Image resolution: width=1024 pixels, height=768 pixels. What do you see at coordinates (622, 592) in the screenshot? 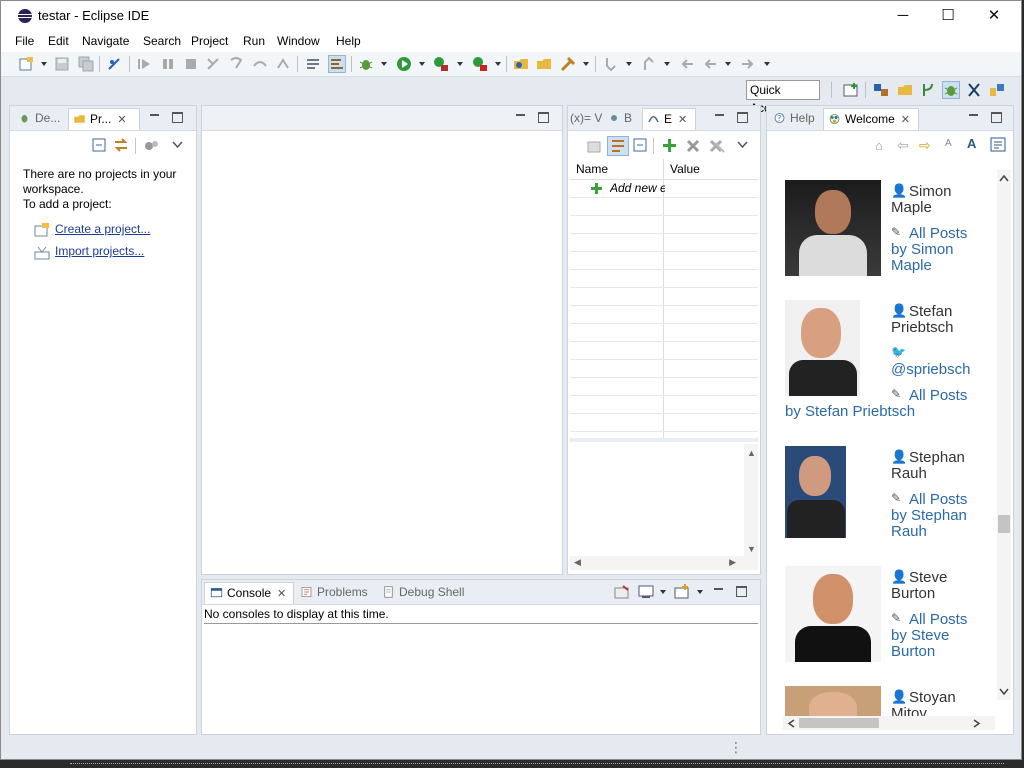
I see `pin-console-icon` at bounding box center [622, 592].